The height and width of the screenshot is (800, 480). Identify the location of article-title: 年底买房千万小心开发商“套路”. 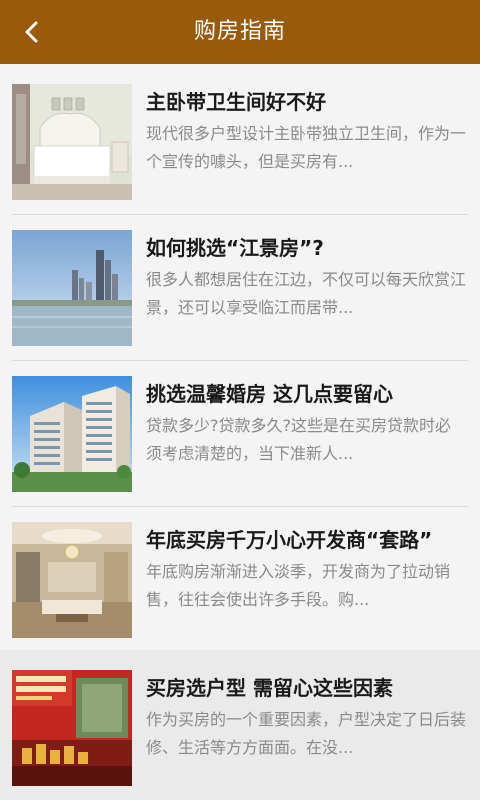
(289, 540).